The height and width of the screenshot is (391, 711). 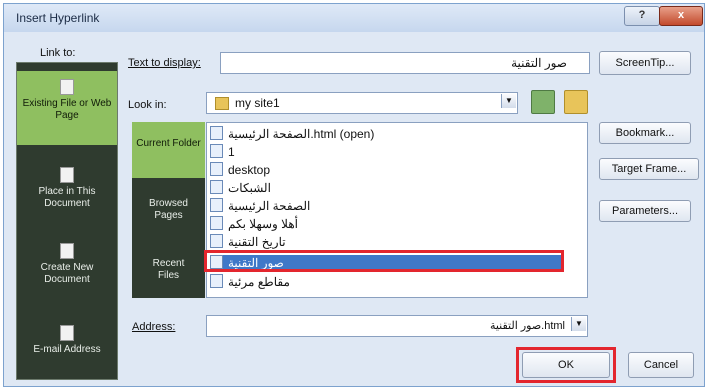 What do you see at coordinates (642, 16) in the screenshot?
I see `help-button: ?` at bounding box center [642, 16].